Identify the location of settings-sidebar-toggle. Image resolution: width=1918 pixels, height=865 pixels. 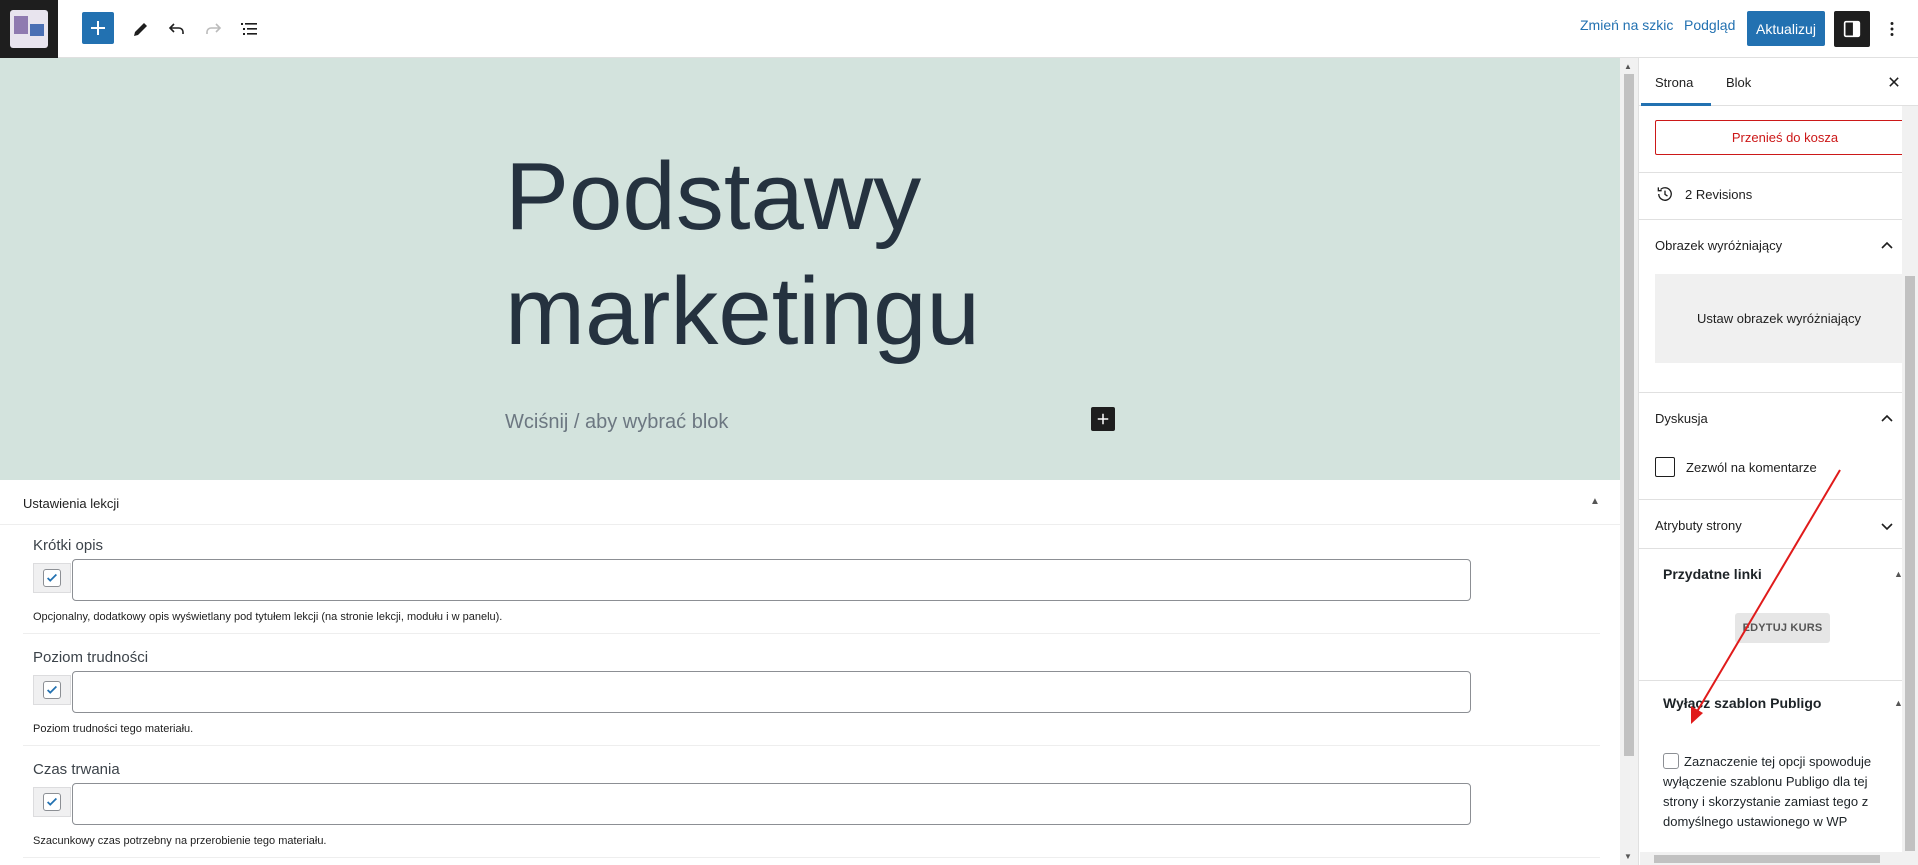
(1852, 29).